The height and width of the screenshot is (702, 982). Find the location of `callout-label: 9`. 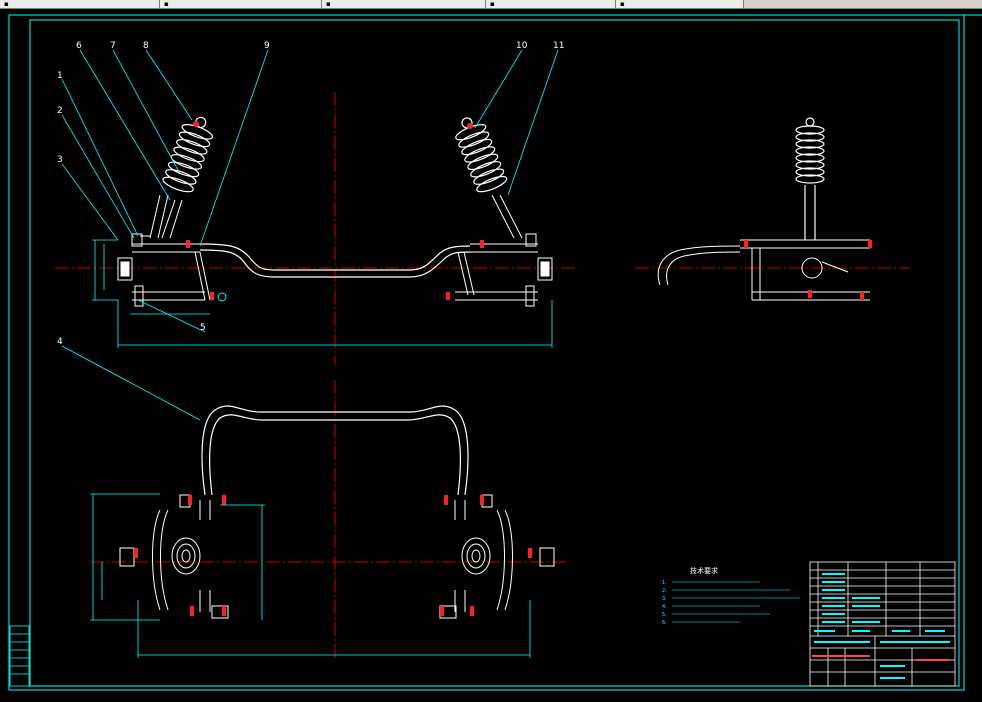

callout-label: 9 is located at coordinates (267, 46).